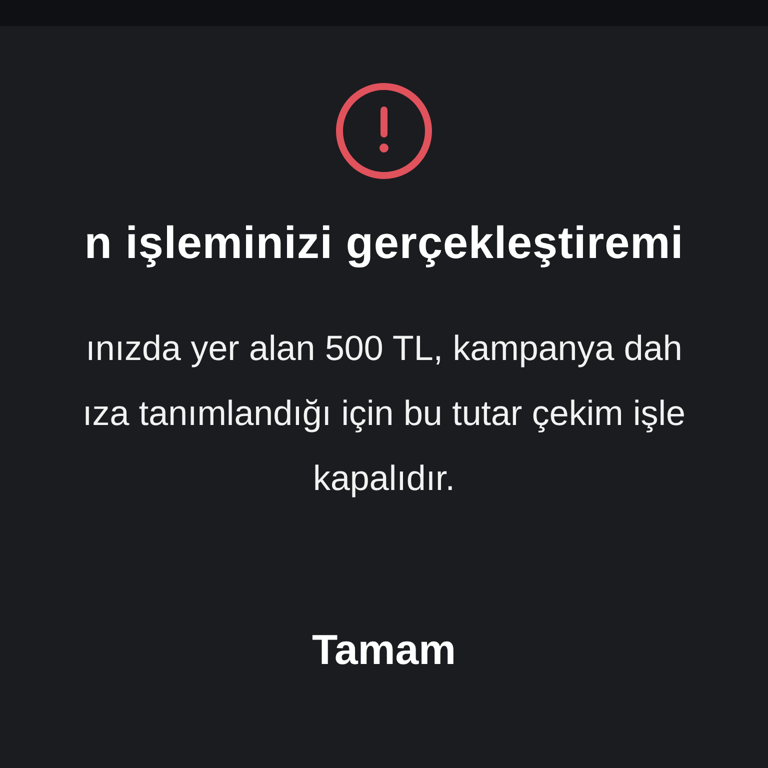  What do you see at coordinates (384, 243) in the screenshot?
I see `dialog-title: n işleminizi gerçekleştiremi` at bounding box center [384, 243].